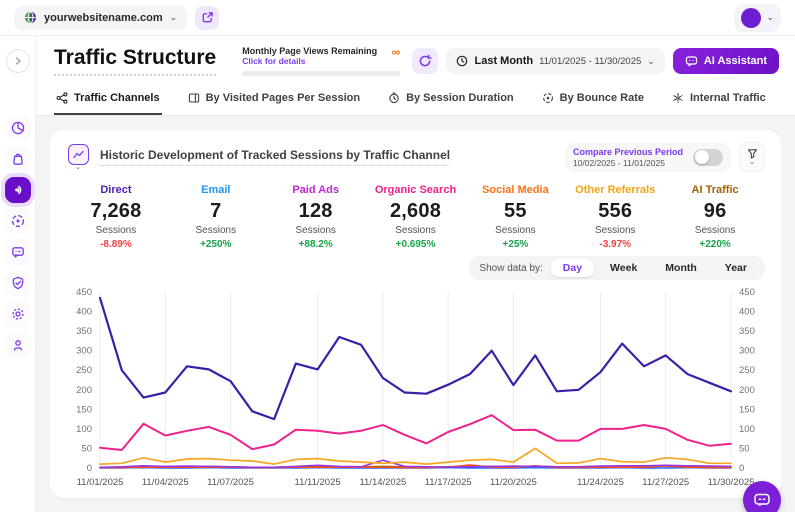  Describe the element at coordinates (615, 244) in the screenshot. I see `channel-change: -3.97%` at that location.